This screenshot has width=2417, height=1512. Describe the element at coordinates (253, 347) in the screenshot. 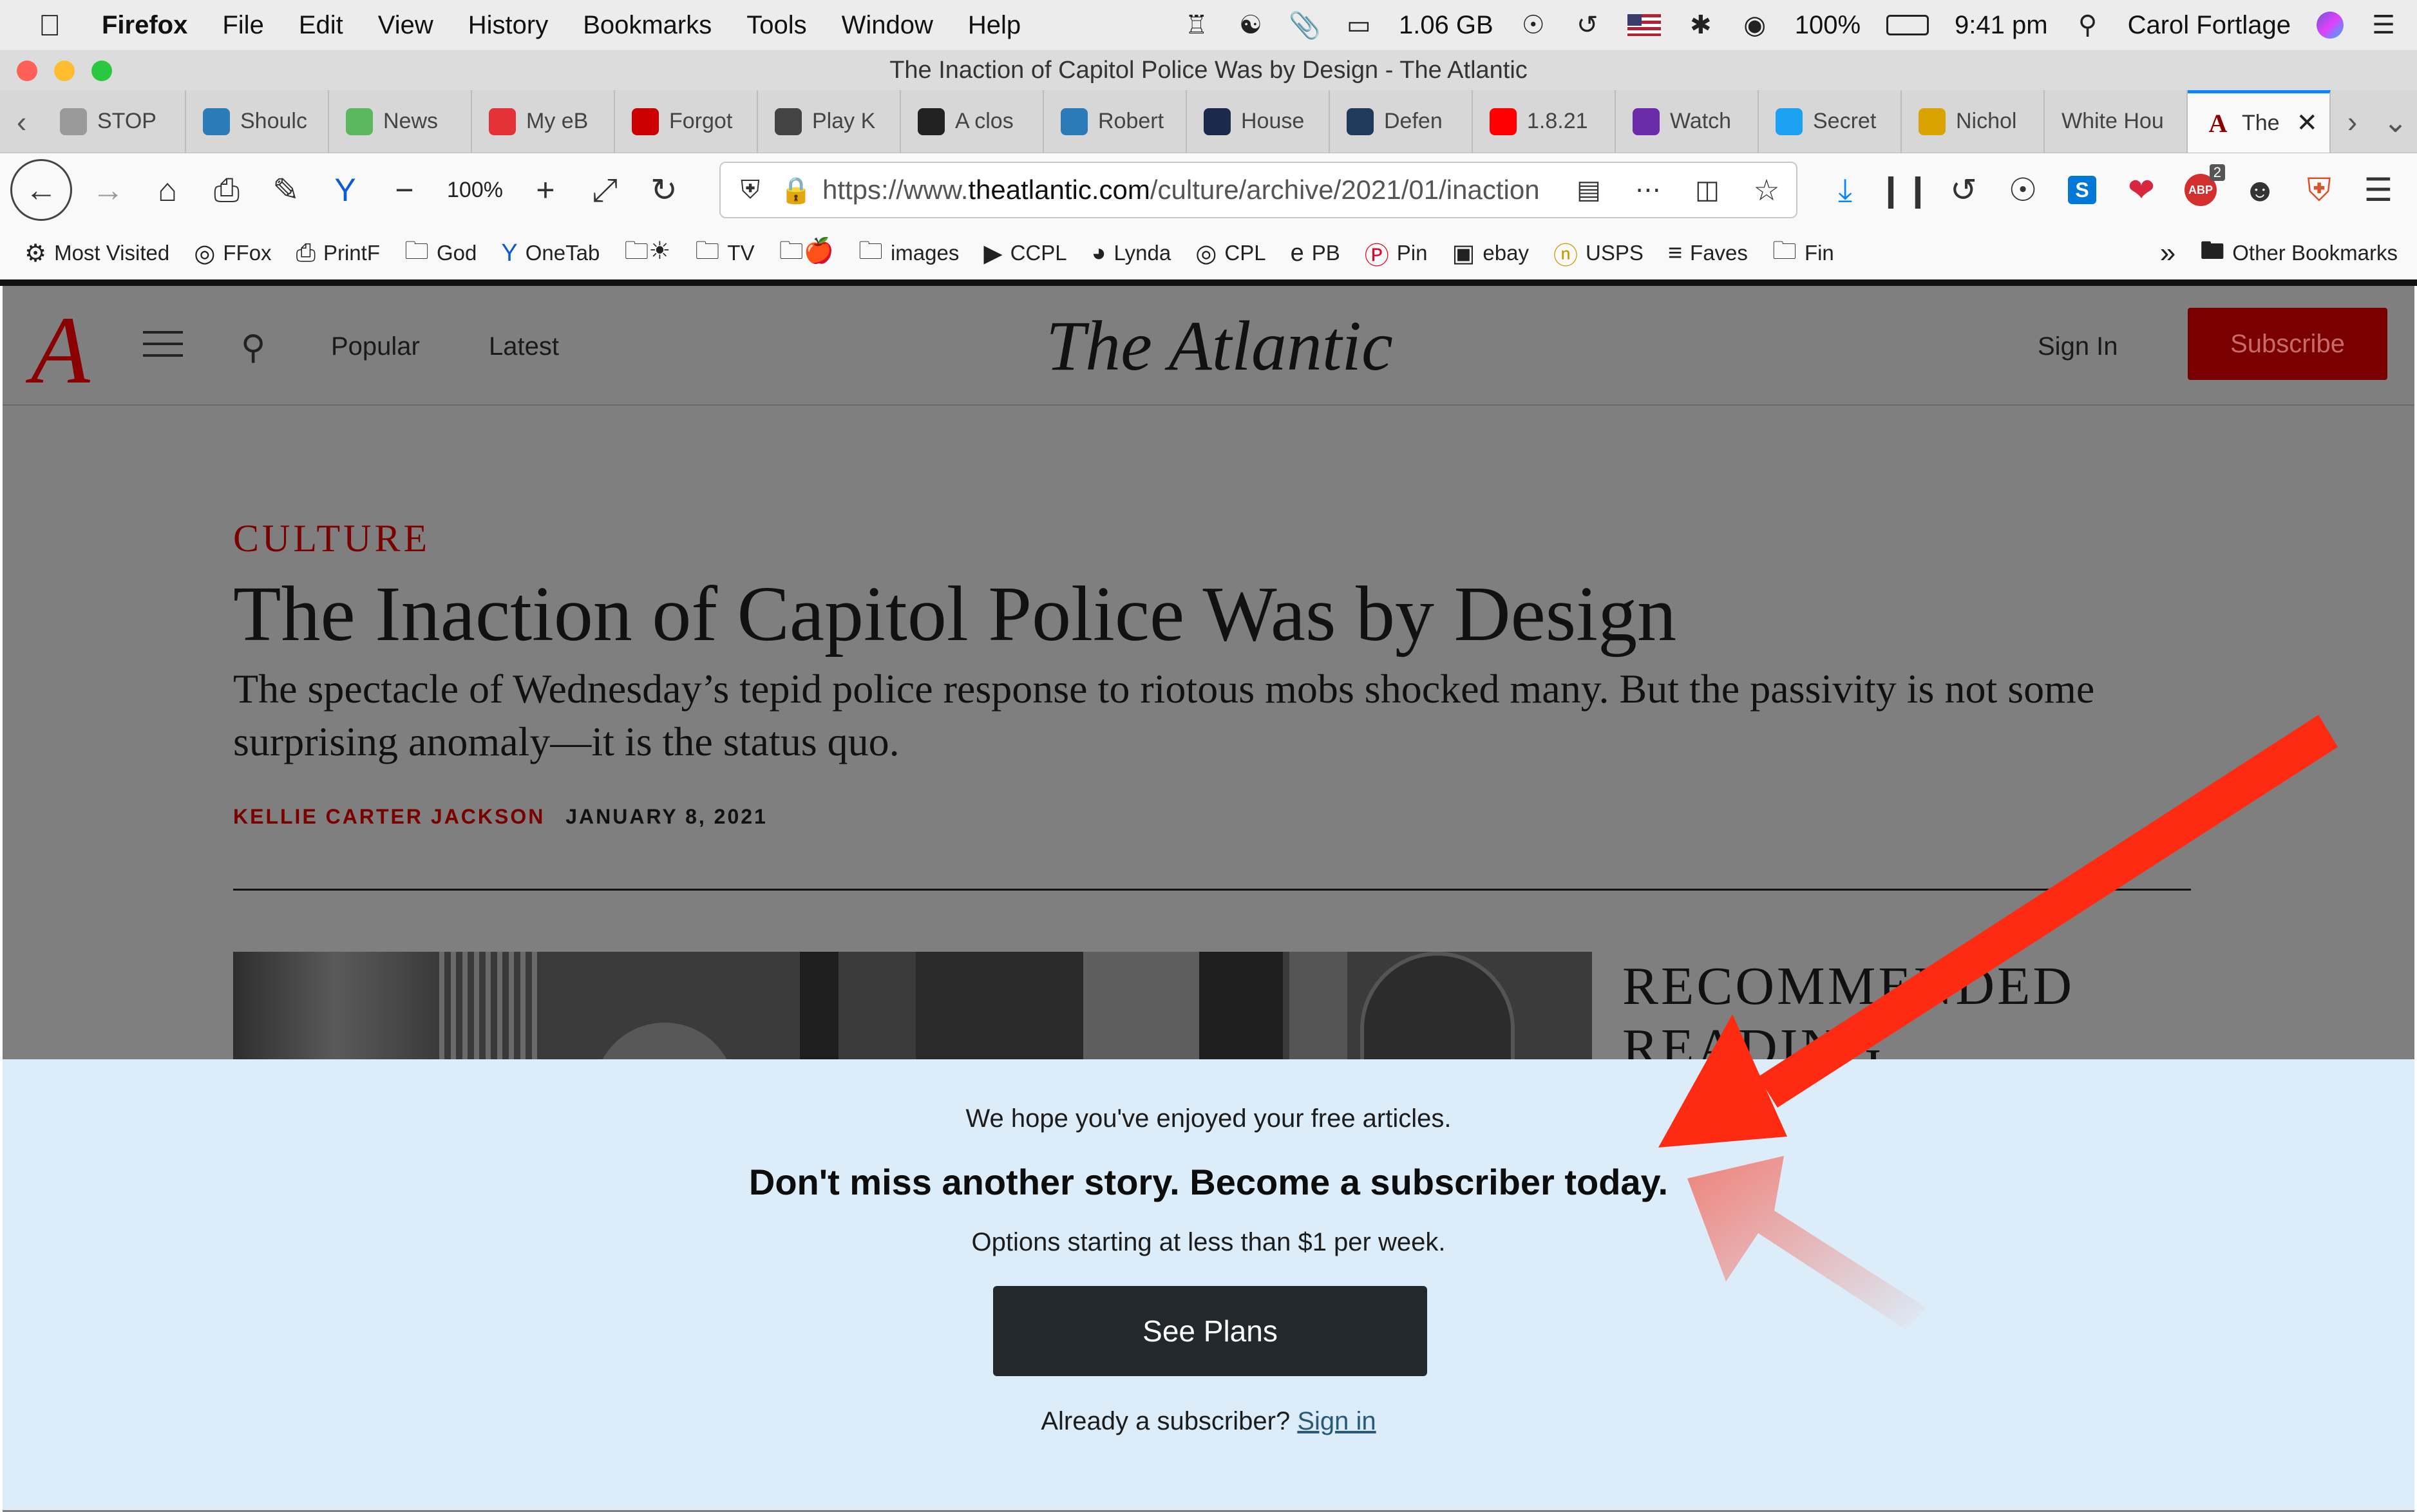

I see `site-search-icon: ⚲` at that location.